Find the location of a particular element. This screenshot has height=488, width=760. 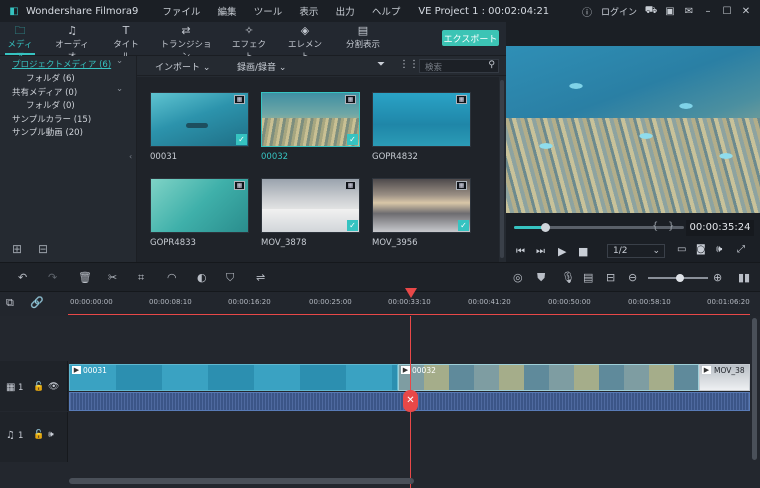

audio-adjust-icon: ⇌ is located at coordinates (260, 277).